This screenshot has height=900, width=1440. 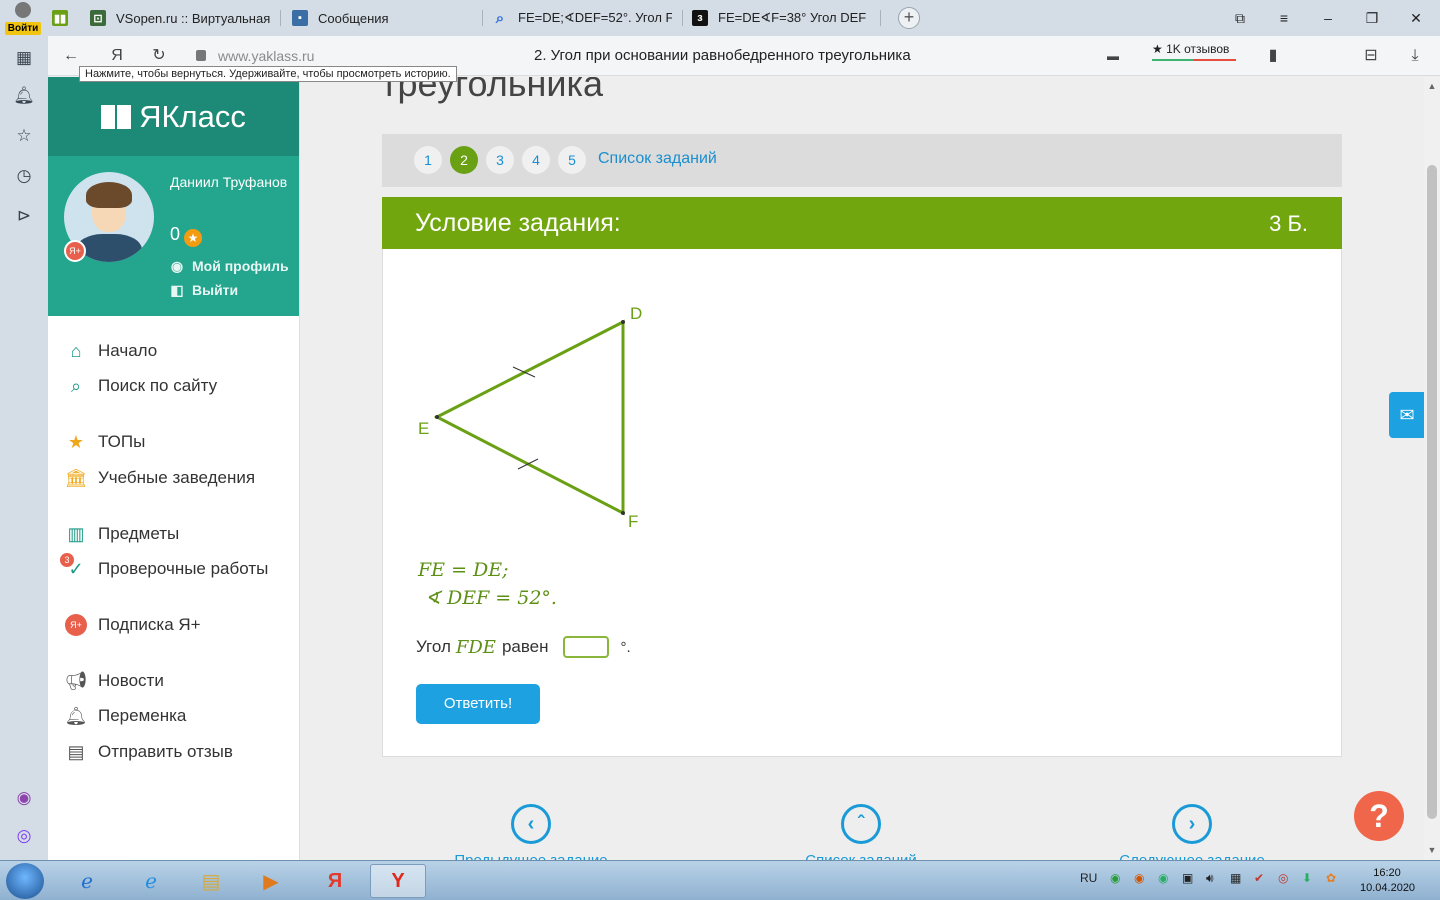 I want to click on volume-icon: 🔊︎, so click(x=1210, y=878).